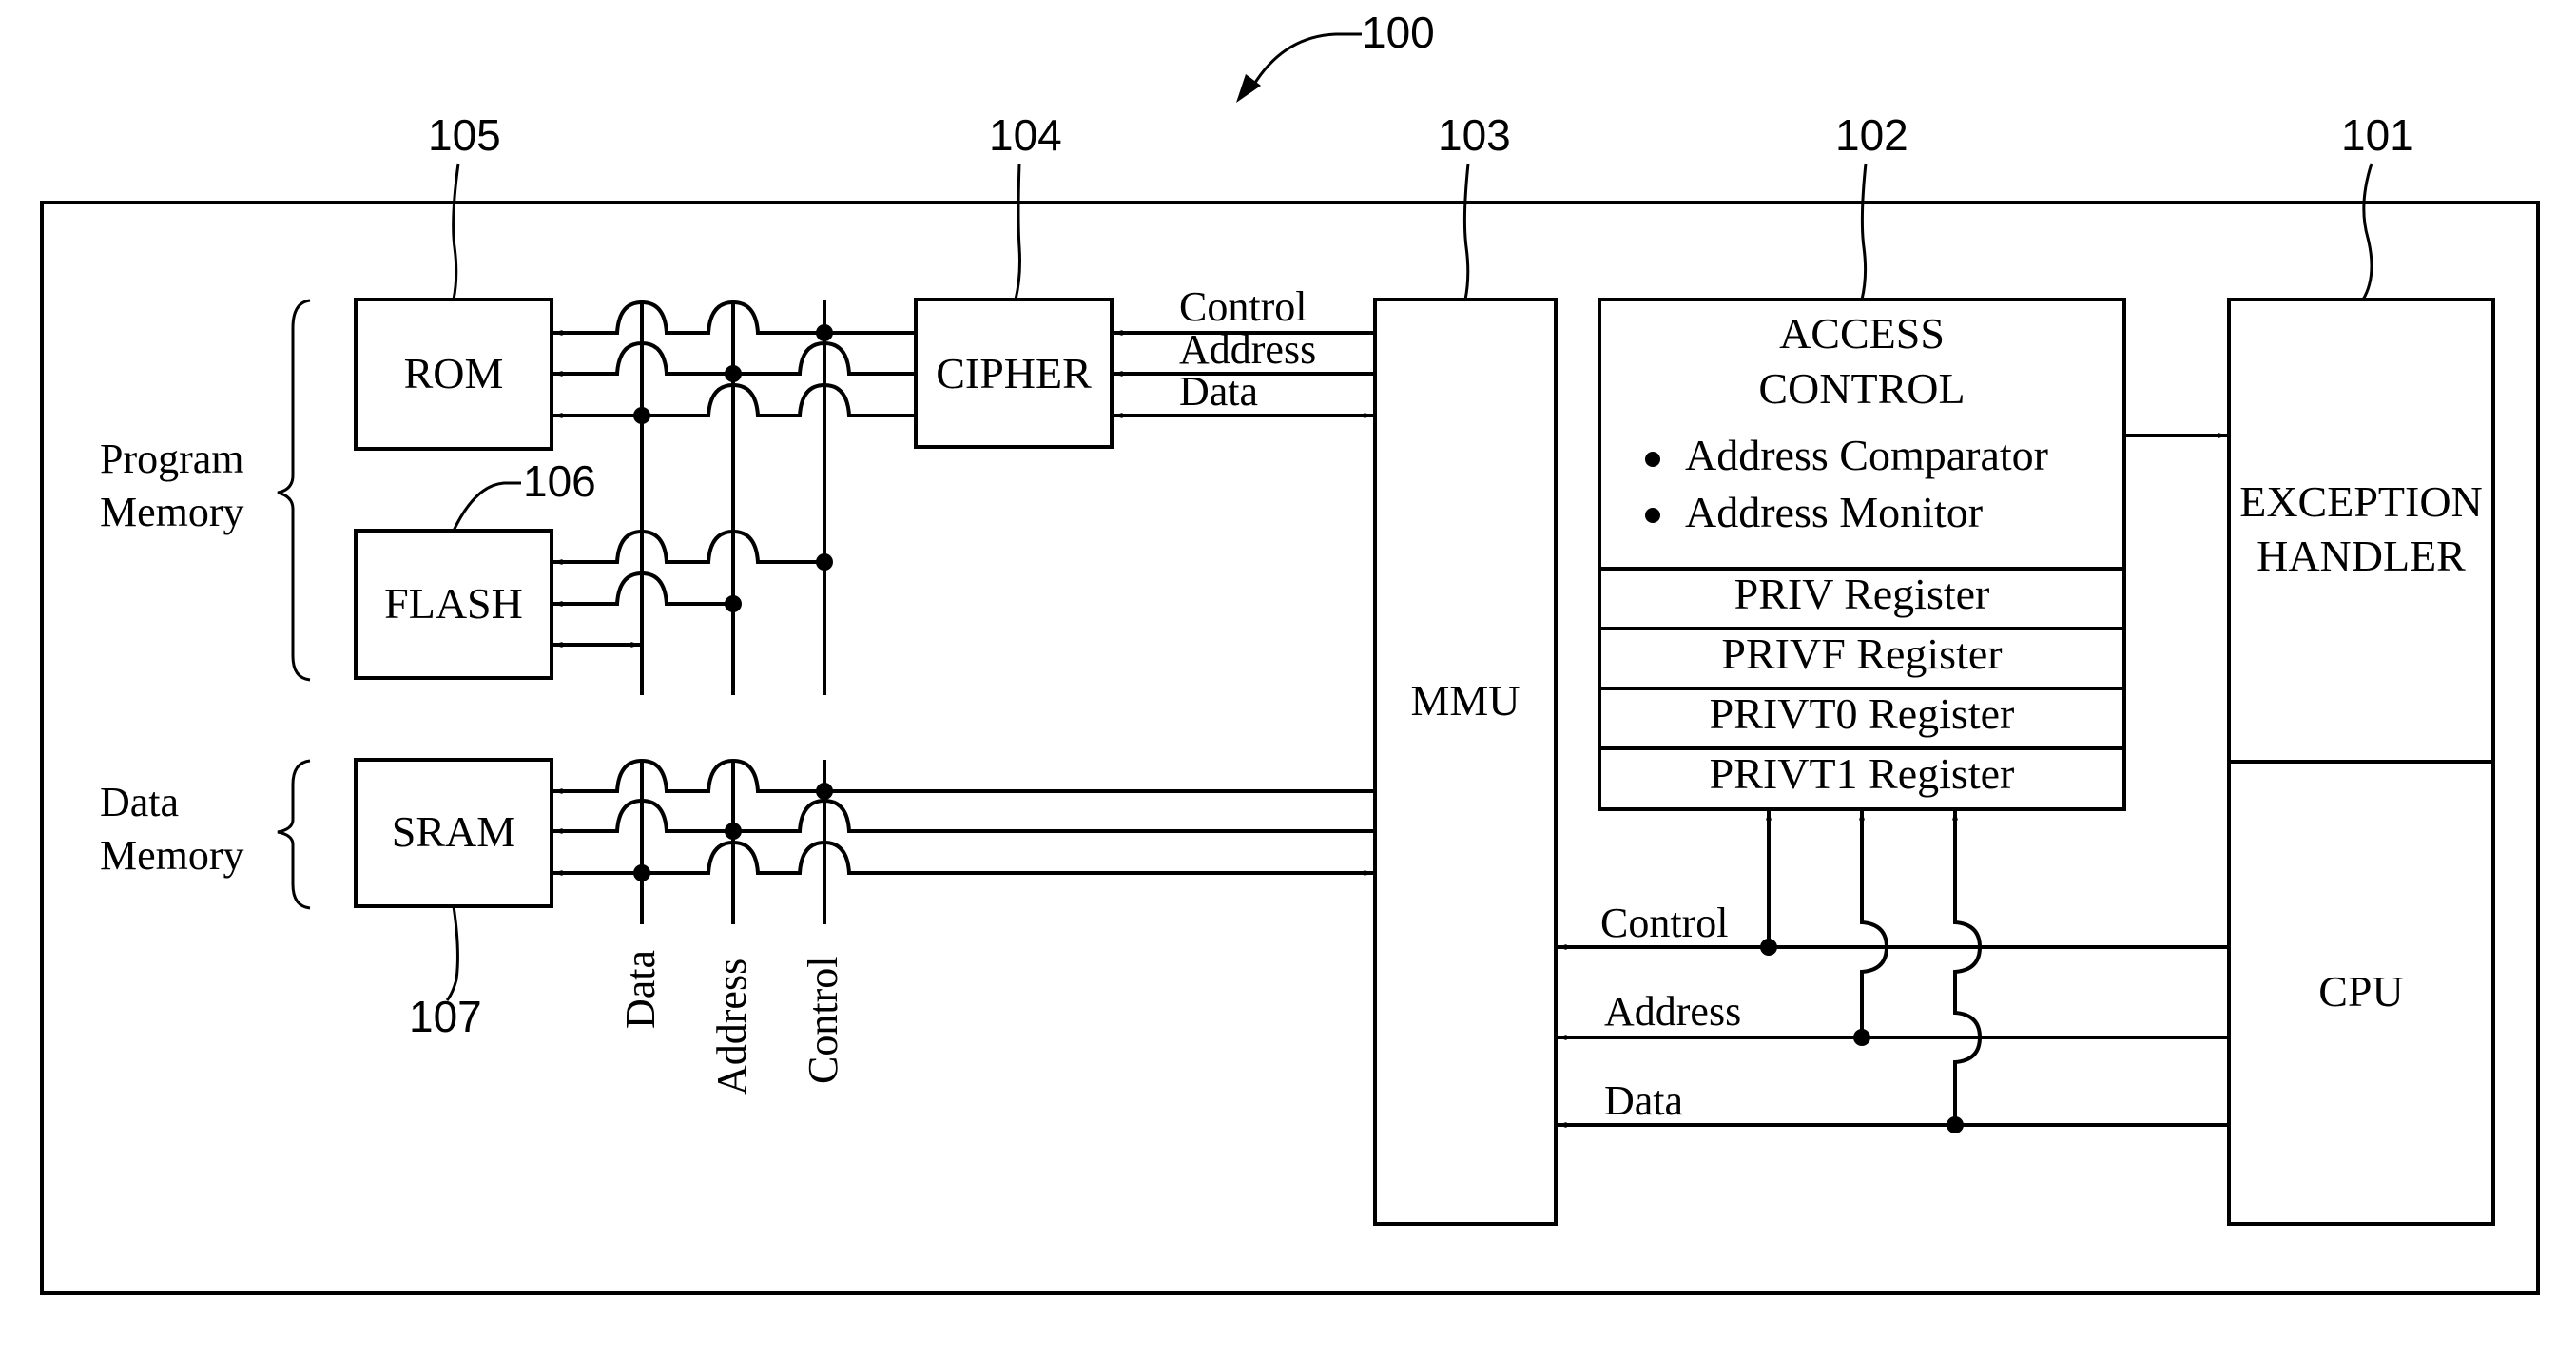  What do you see at coordinates (2377, 135) in the screenshot?
I see `reference-number-101: 101` at bounding box center [2377, 135].